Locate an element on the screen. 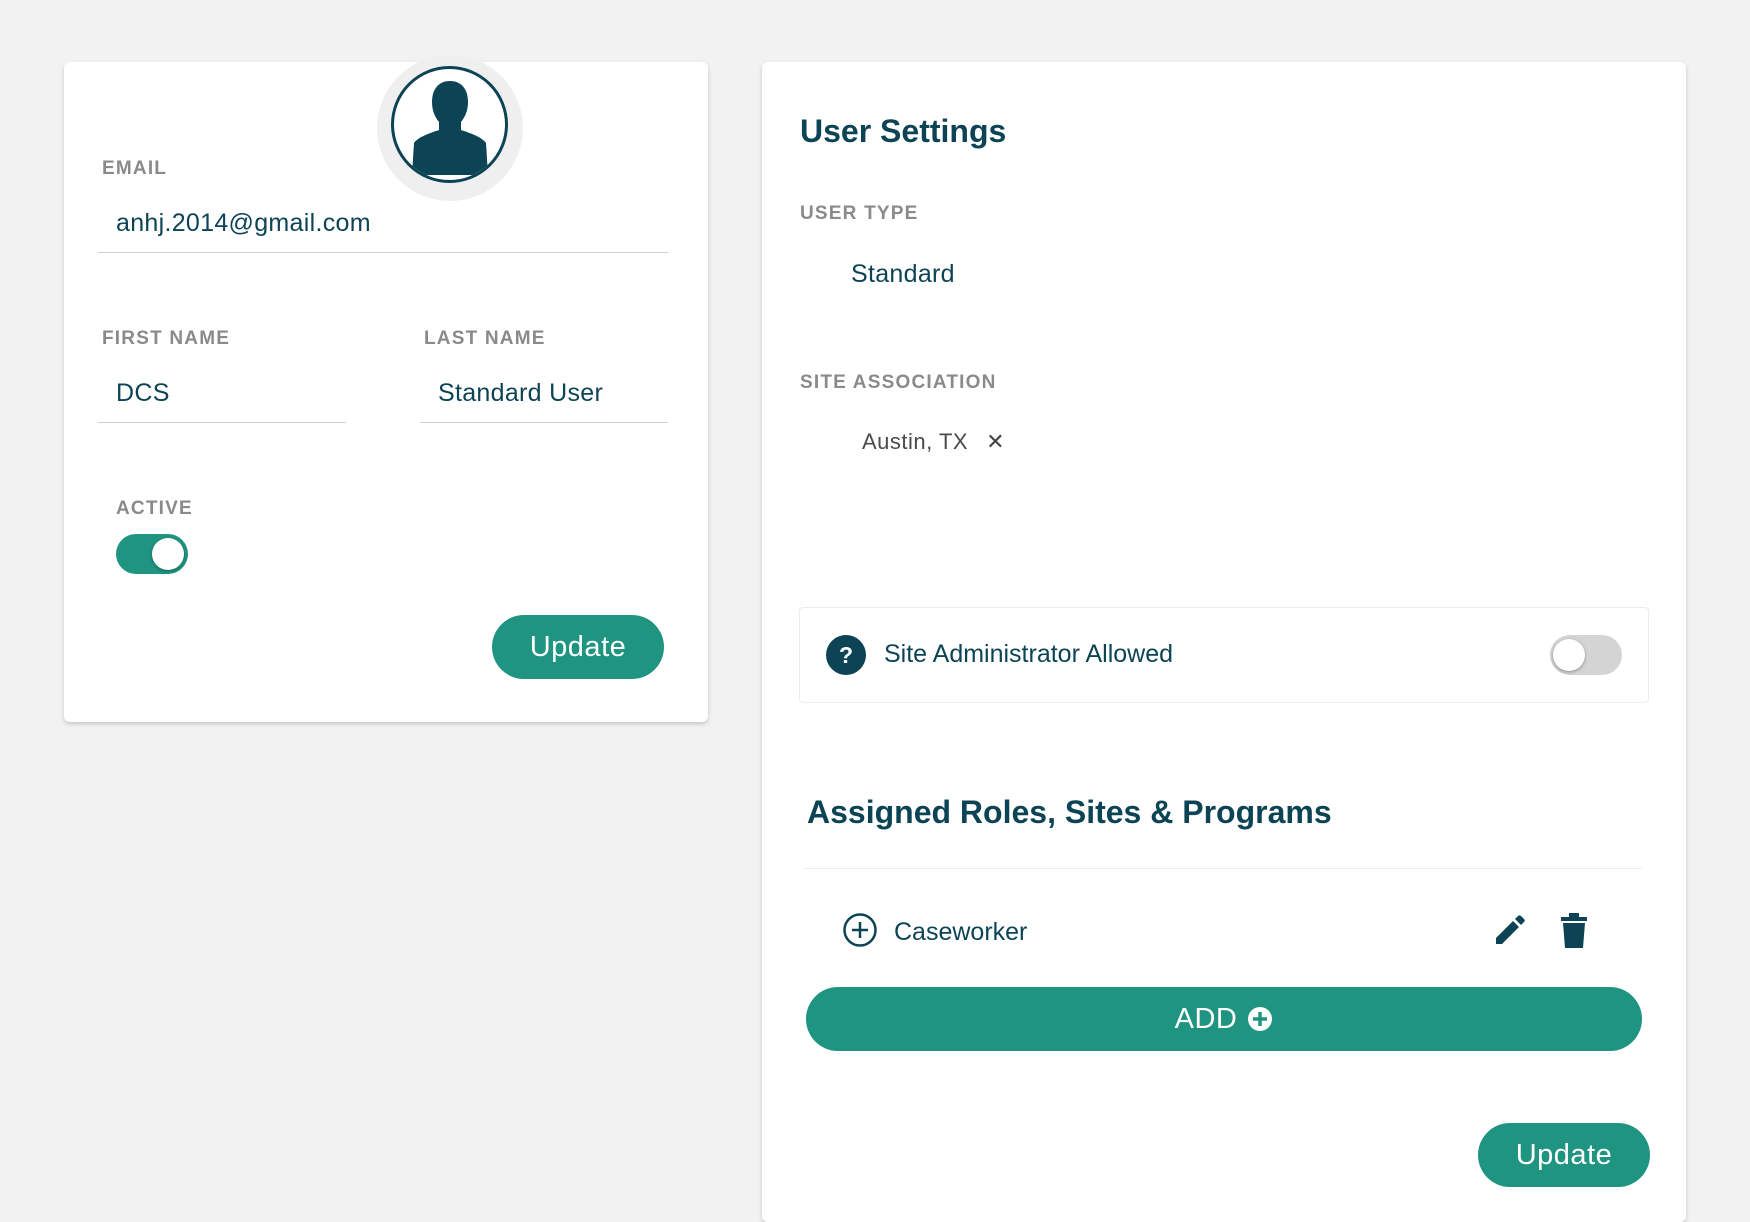 Image resolution: width=1750 pixels, height=1222 pixels. site-chip: Austin, TX ✕ is located at coordinates (933, 442).